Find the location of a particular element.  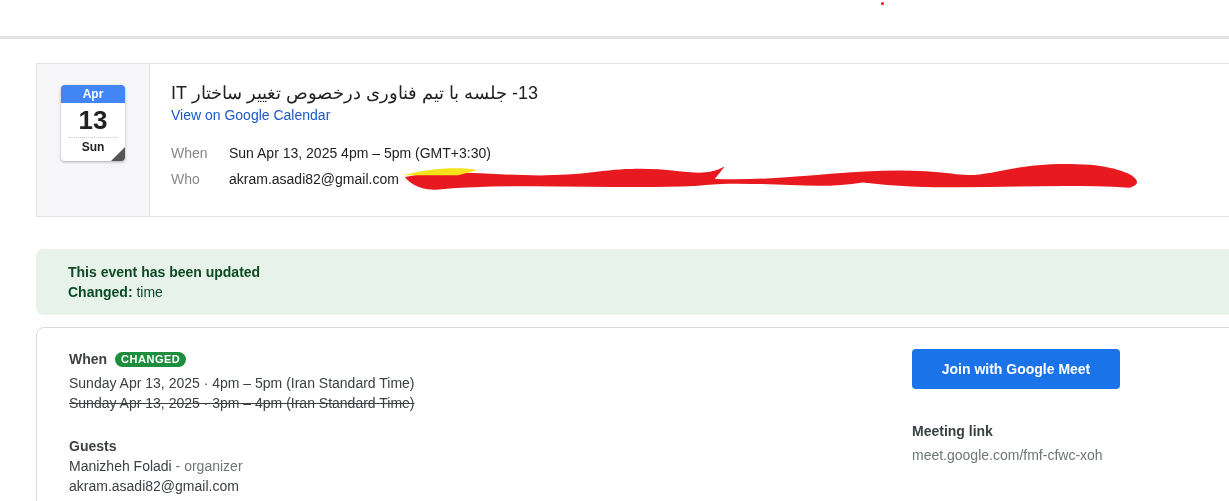

stray-dot is located at coordinates (882, 3).